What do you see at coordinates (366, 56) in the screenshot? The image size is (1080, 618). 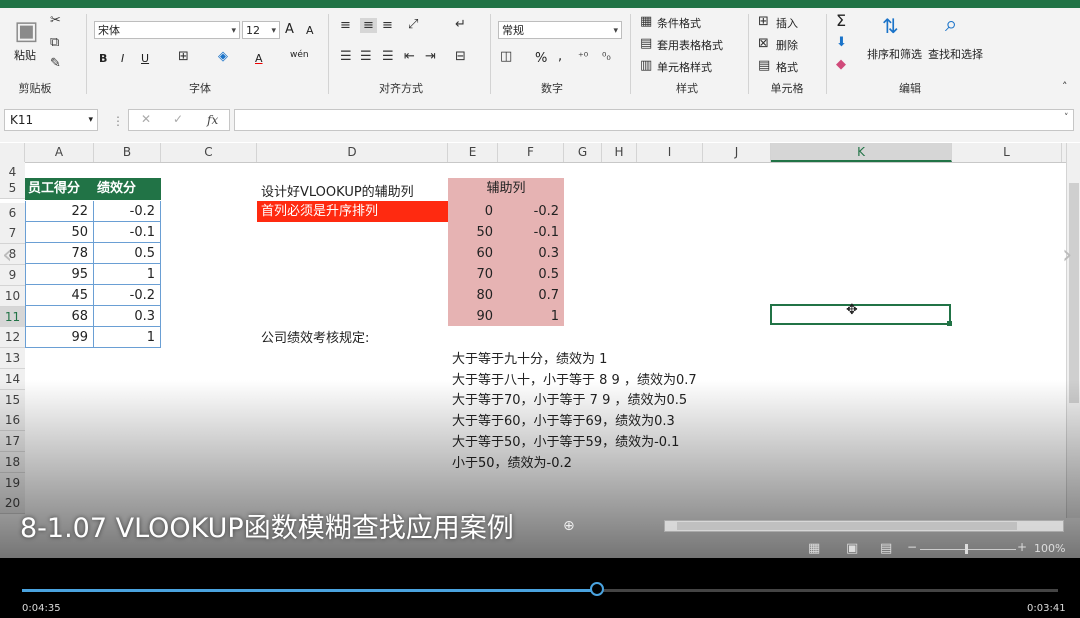 I see `align-center-icon: ☰` at bounding box center [366, 56].